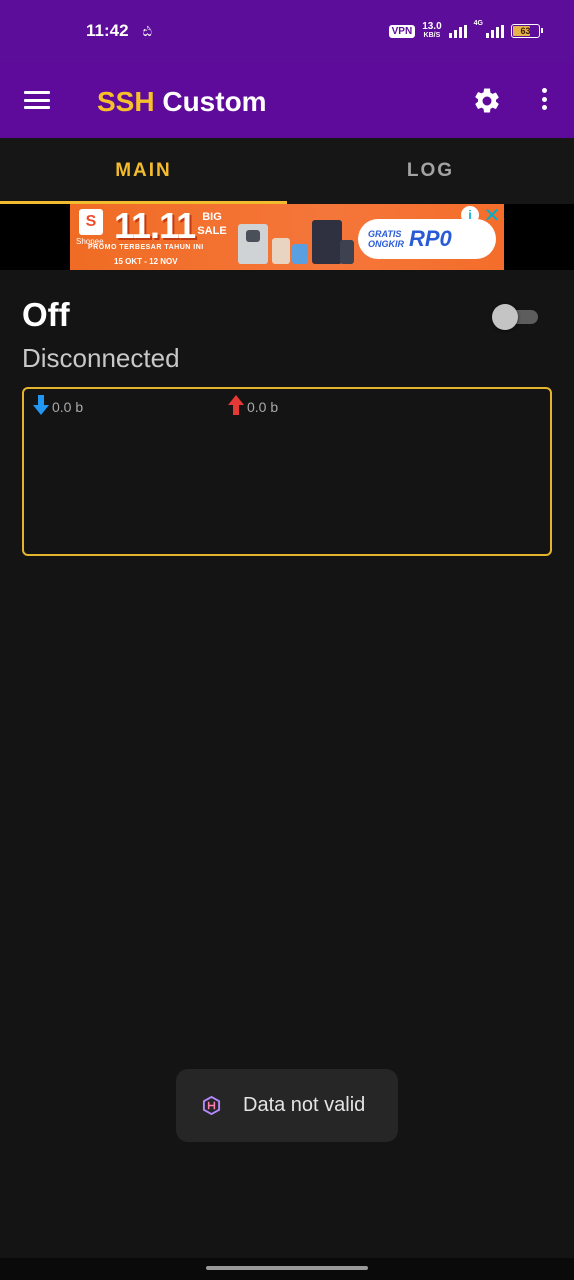 Image resolution: width=574 pixels, height=1280 pixels. I want to click on battery-icon: 63, so click(527, 31).